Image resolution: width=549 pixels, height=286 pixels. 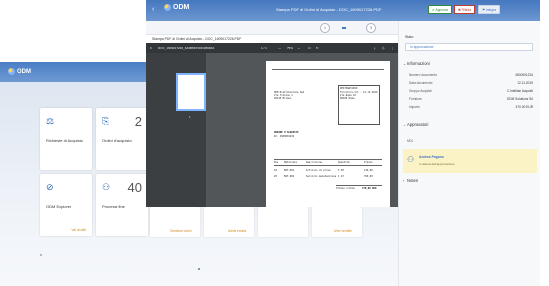 I want to click on odm-logo-icon, so click(x=167, y=7).